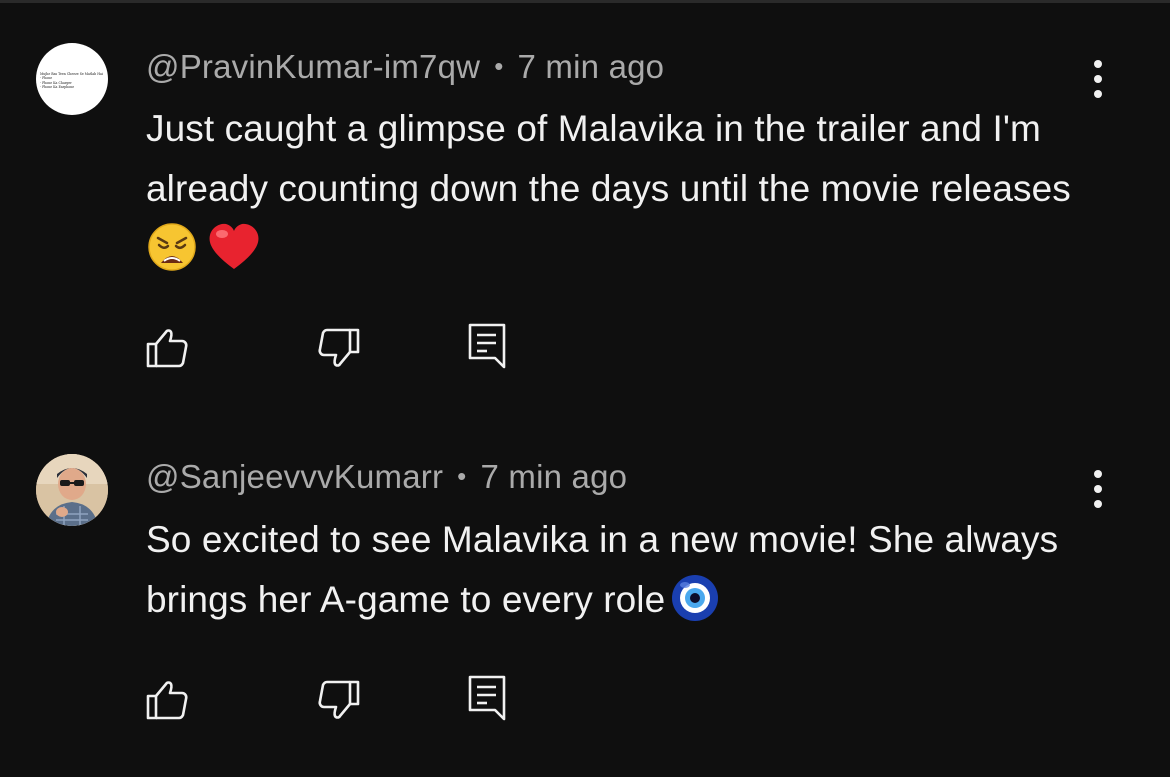 This screenshot has width=1170, height=777. I want to click on comment-meta: @SanjeevvvKumarr • 7 min ago, so click(386, 477).